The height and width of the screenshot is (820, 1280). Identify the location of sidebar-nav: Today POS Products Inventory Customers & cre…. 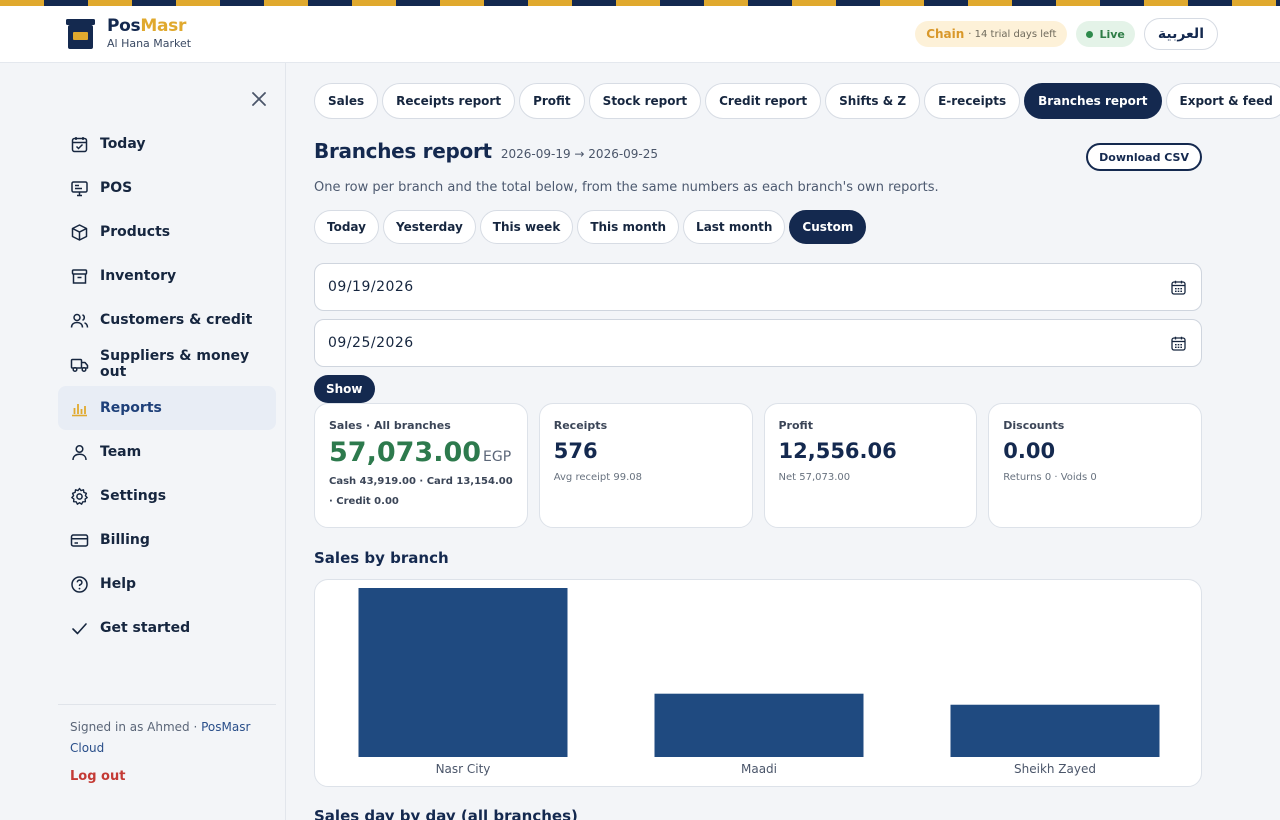
(167, 386).